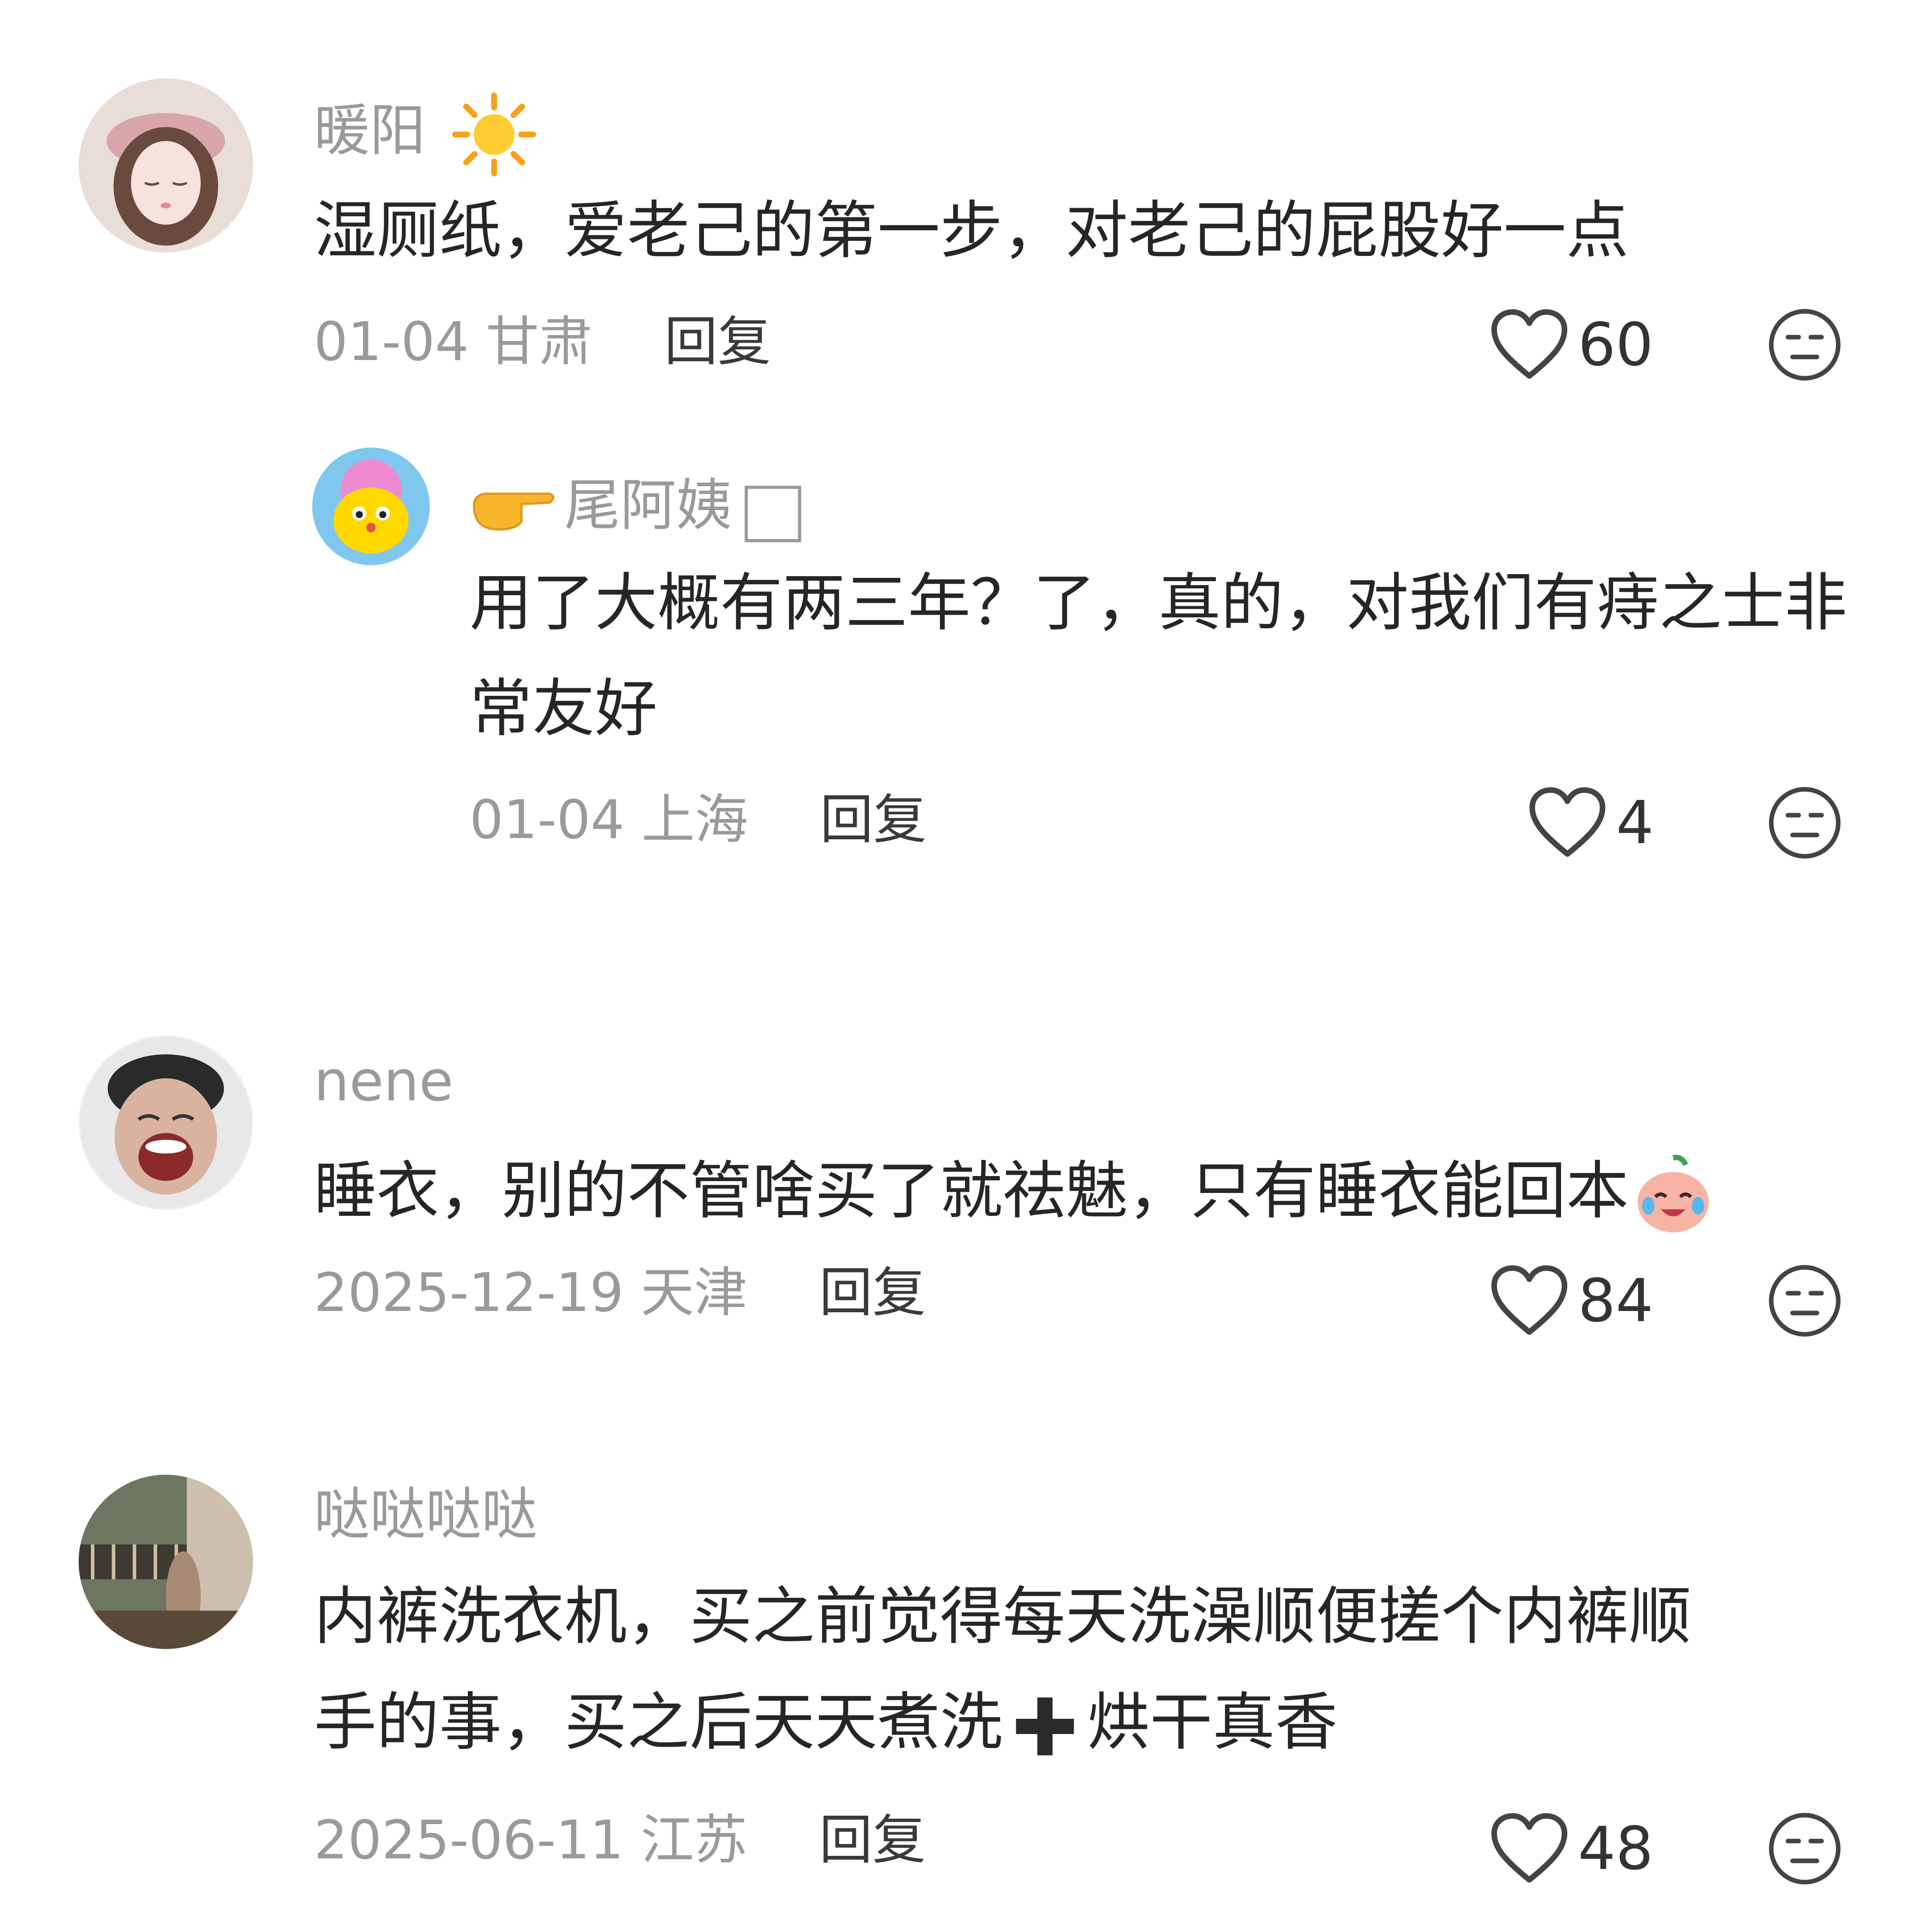 The image size is (1916, 1932). I want to click on like-button: 84, so click(1571, 1301).